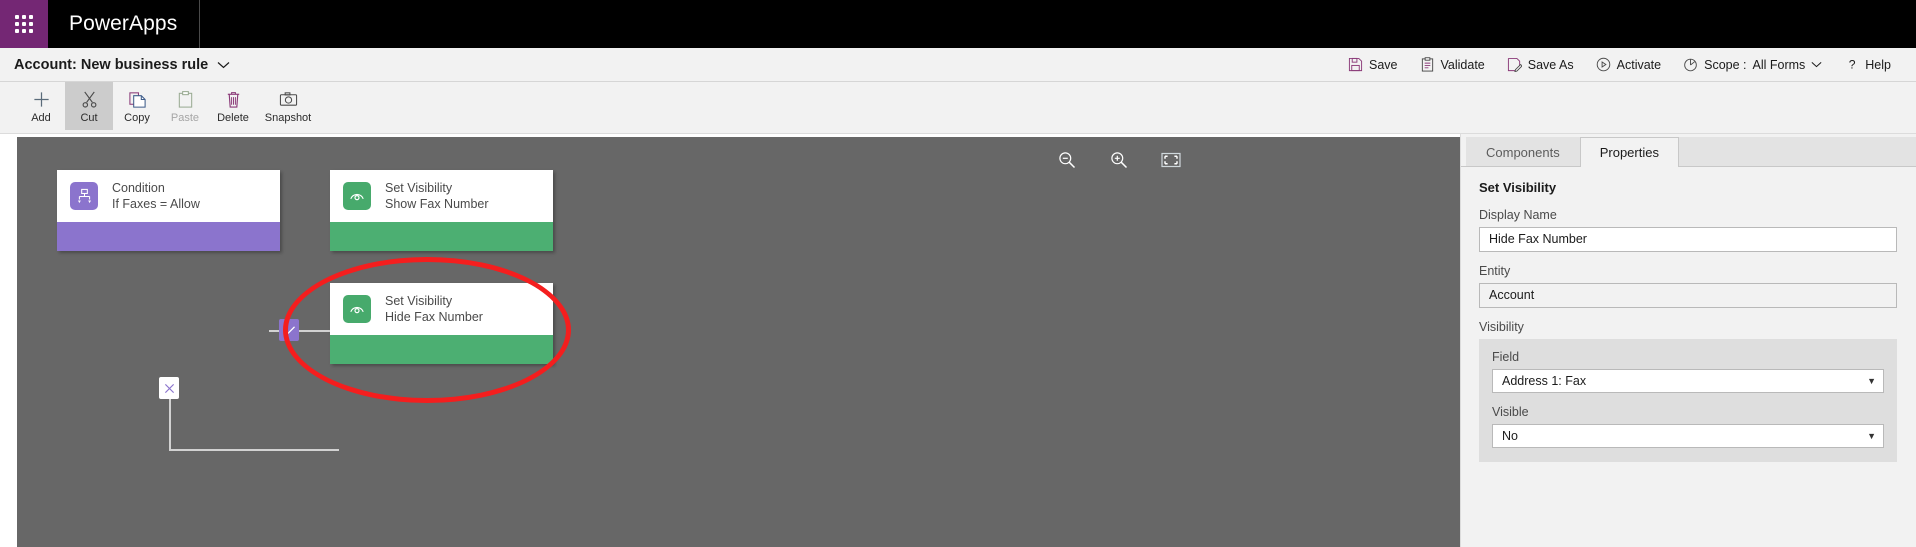 The image size is (1916, 547). What do you see at coordinates (1514, 64) in the screenshot?
I see `save-as-icon` at bounding box center [1514, 64].